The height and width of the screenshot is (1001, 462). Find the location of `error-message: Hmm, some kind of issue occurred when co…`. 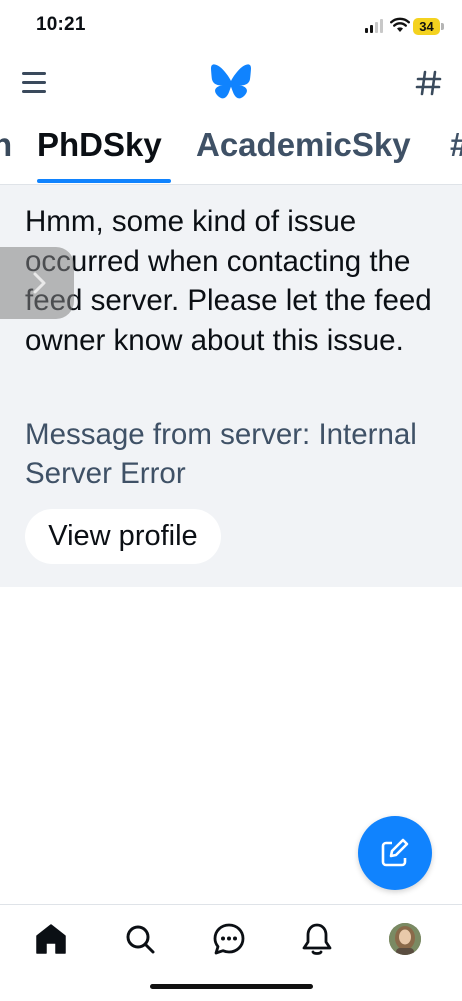

error-message: Hmm, some kind of issue occurred when co… is located at coordinates (228, 281).